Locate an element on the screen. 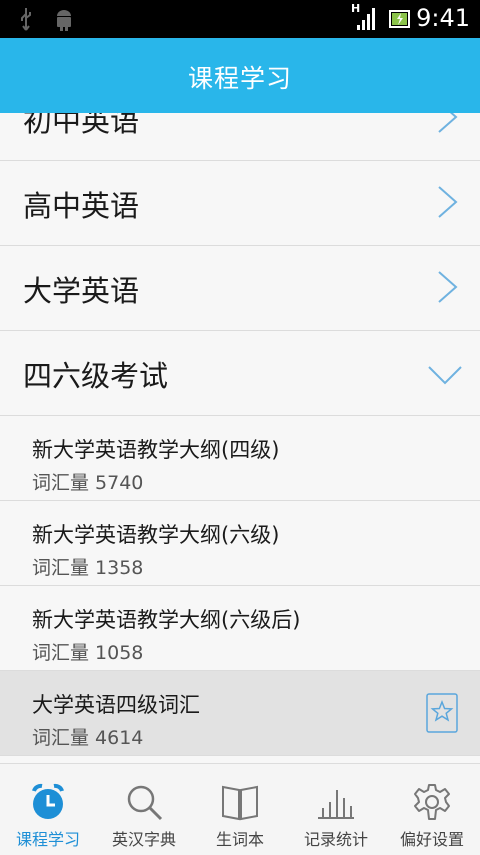 This screenshot has width=480, height=855. list-item-book: 新大学英语教学大纲(六级后) 词汇量 1058 is located at coordinates (240, 628).